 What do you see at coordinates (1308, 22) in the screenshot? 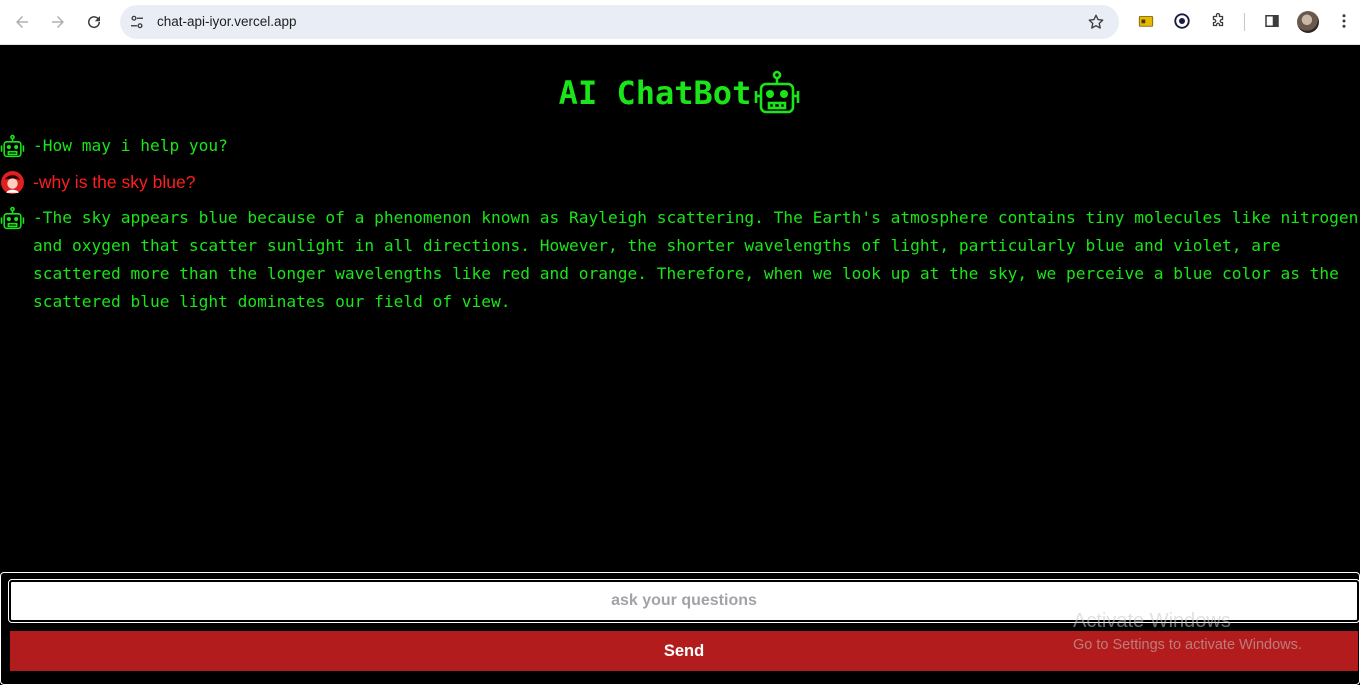
I see `profile-avatar` at bounding box center [1308, 22].